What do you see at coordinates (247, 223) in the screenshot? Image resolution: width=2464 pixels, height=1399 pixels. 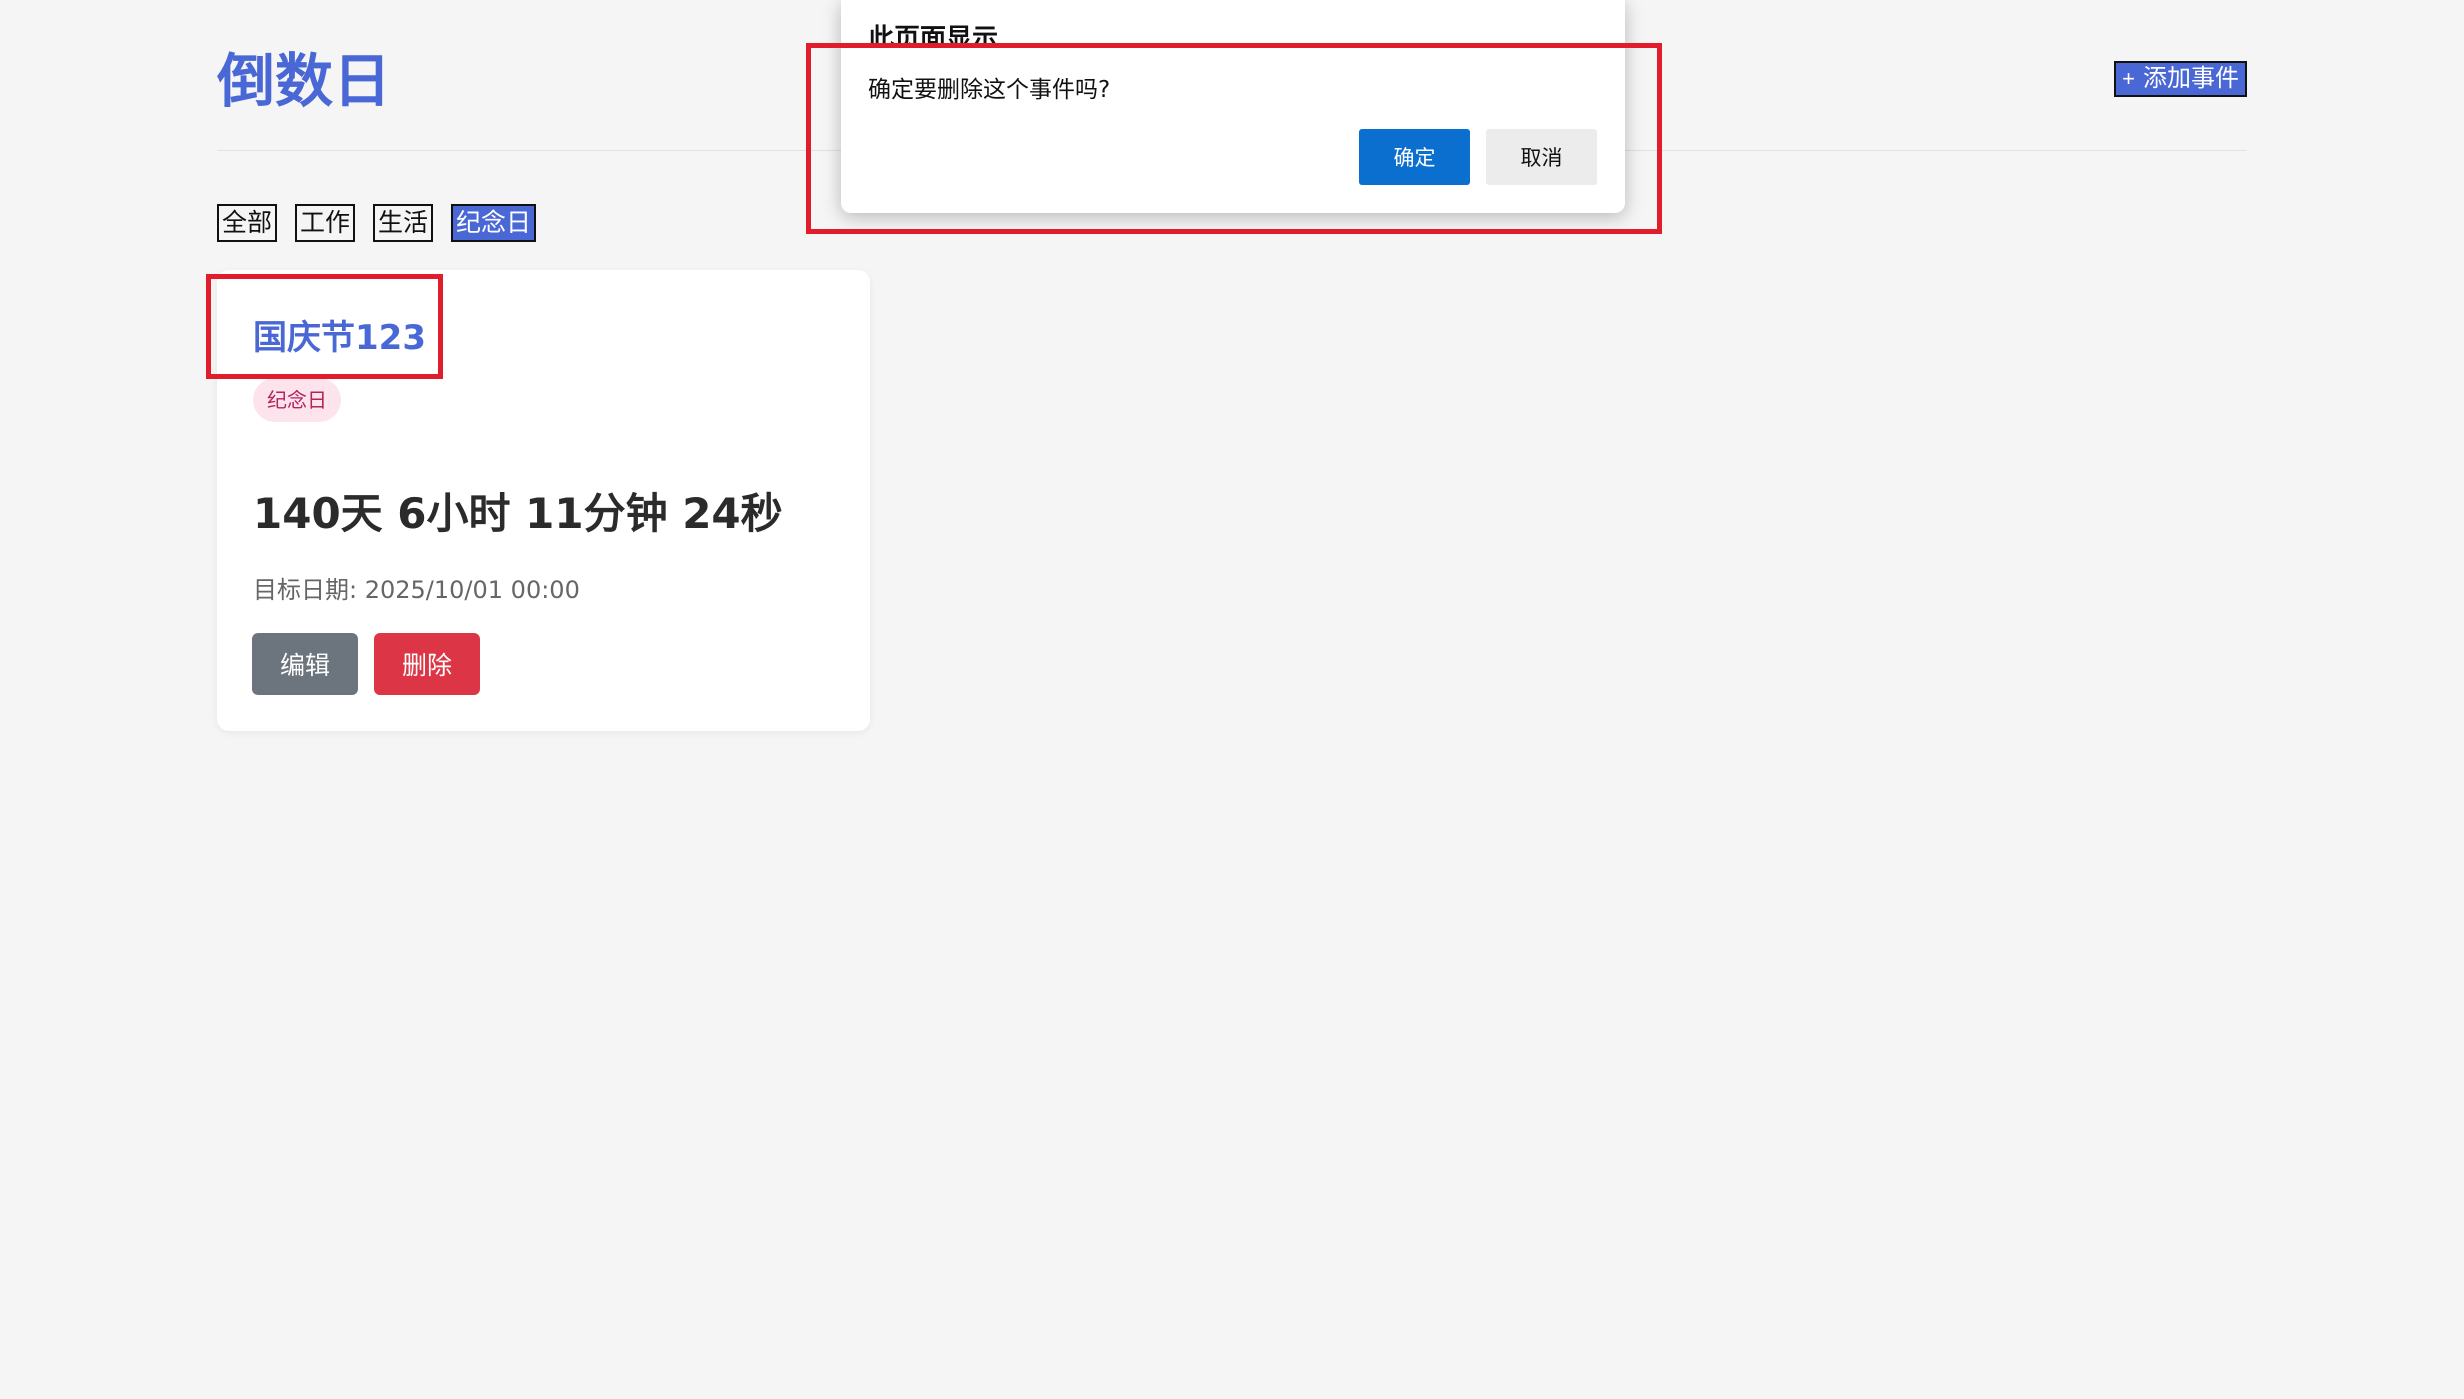 I see `filter-all: 全部` at bounding box center [247, 223].